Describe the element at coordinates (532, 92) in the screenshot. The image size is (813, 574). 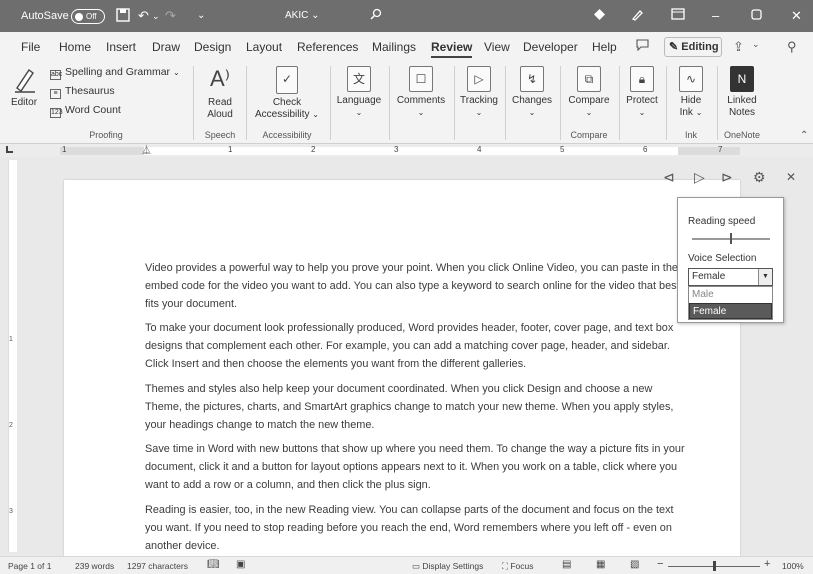
I see `changes-button: ↯ Changes ⌄` at that location.